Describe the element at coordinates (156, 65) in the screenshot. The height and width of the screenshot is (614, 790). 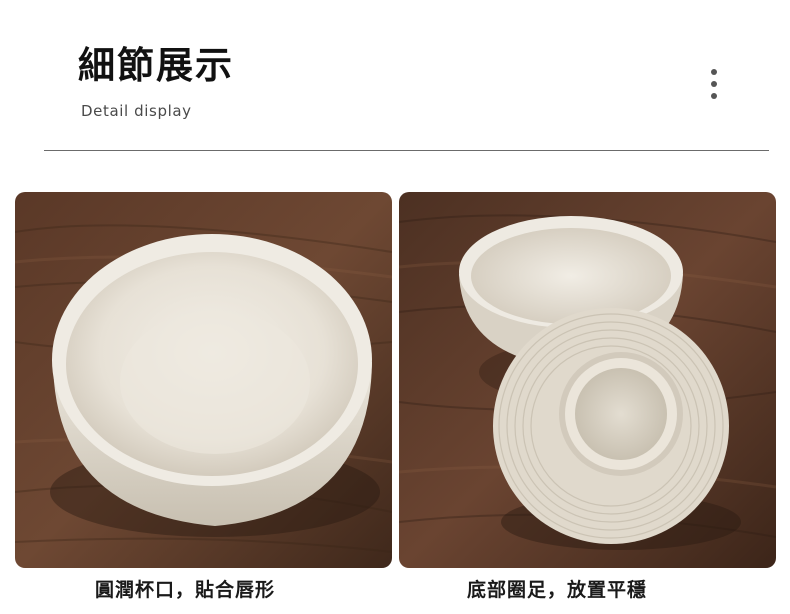
I see `page-title: 細節展示` at that location.